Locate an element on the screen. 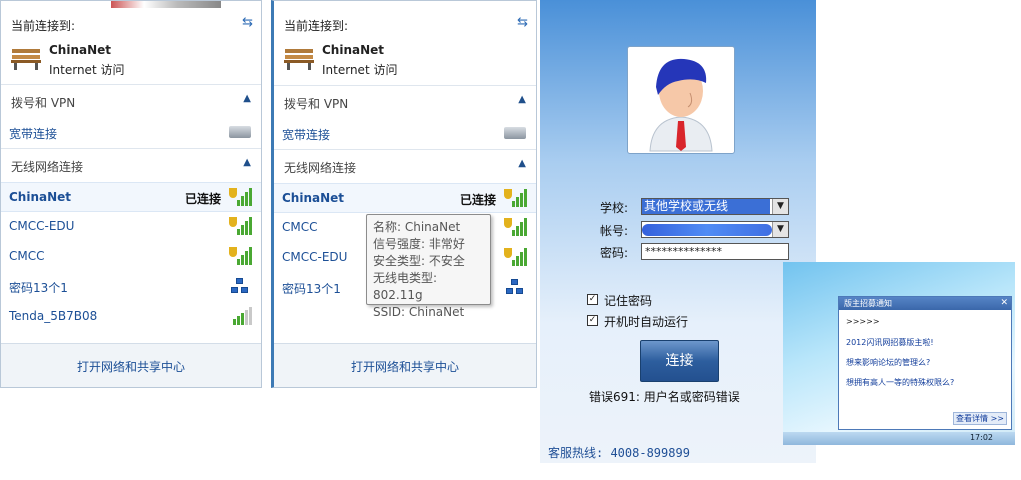 This screenshot has height=480, width=1021. user-avatar is located at coordinates (681, 100).